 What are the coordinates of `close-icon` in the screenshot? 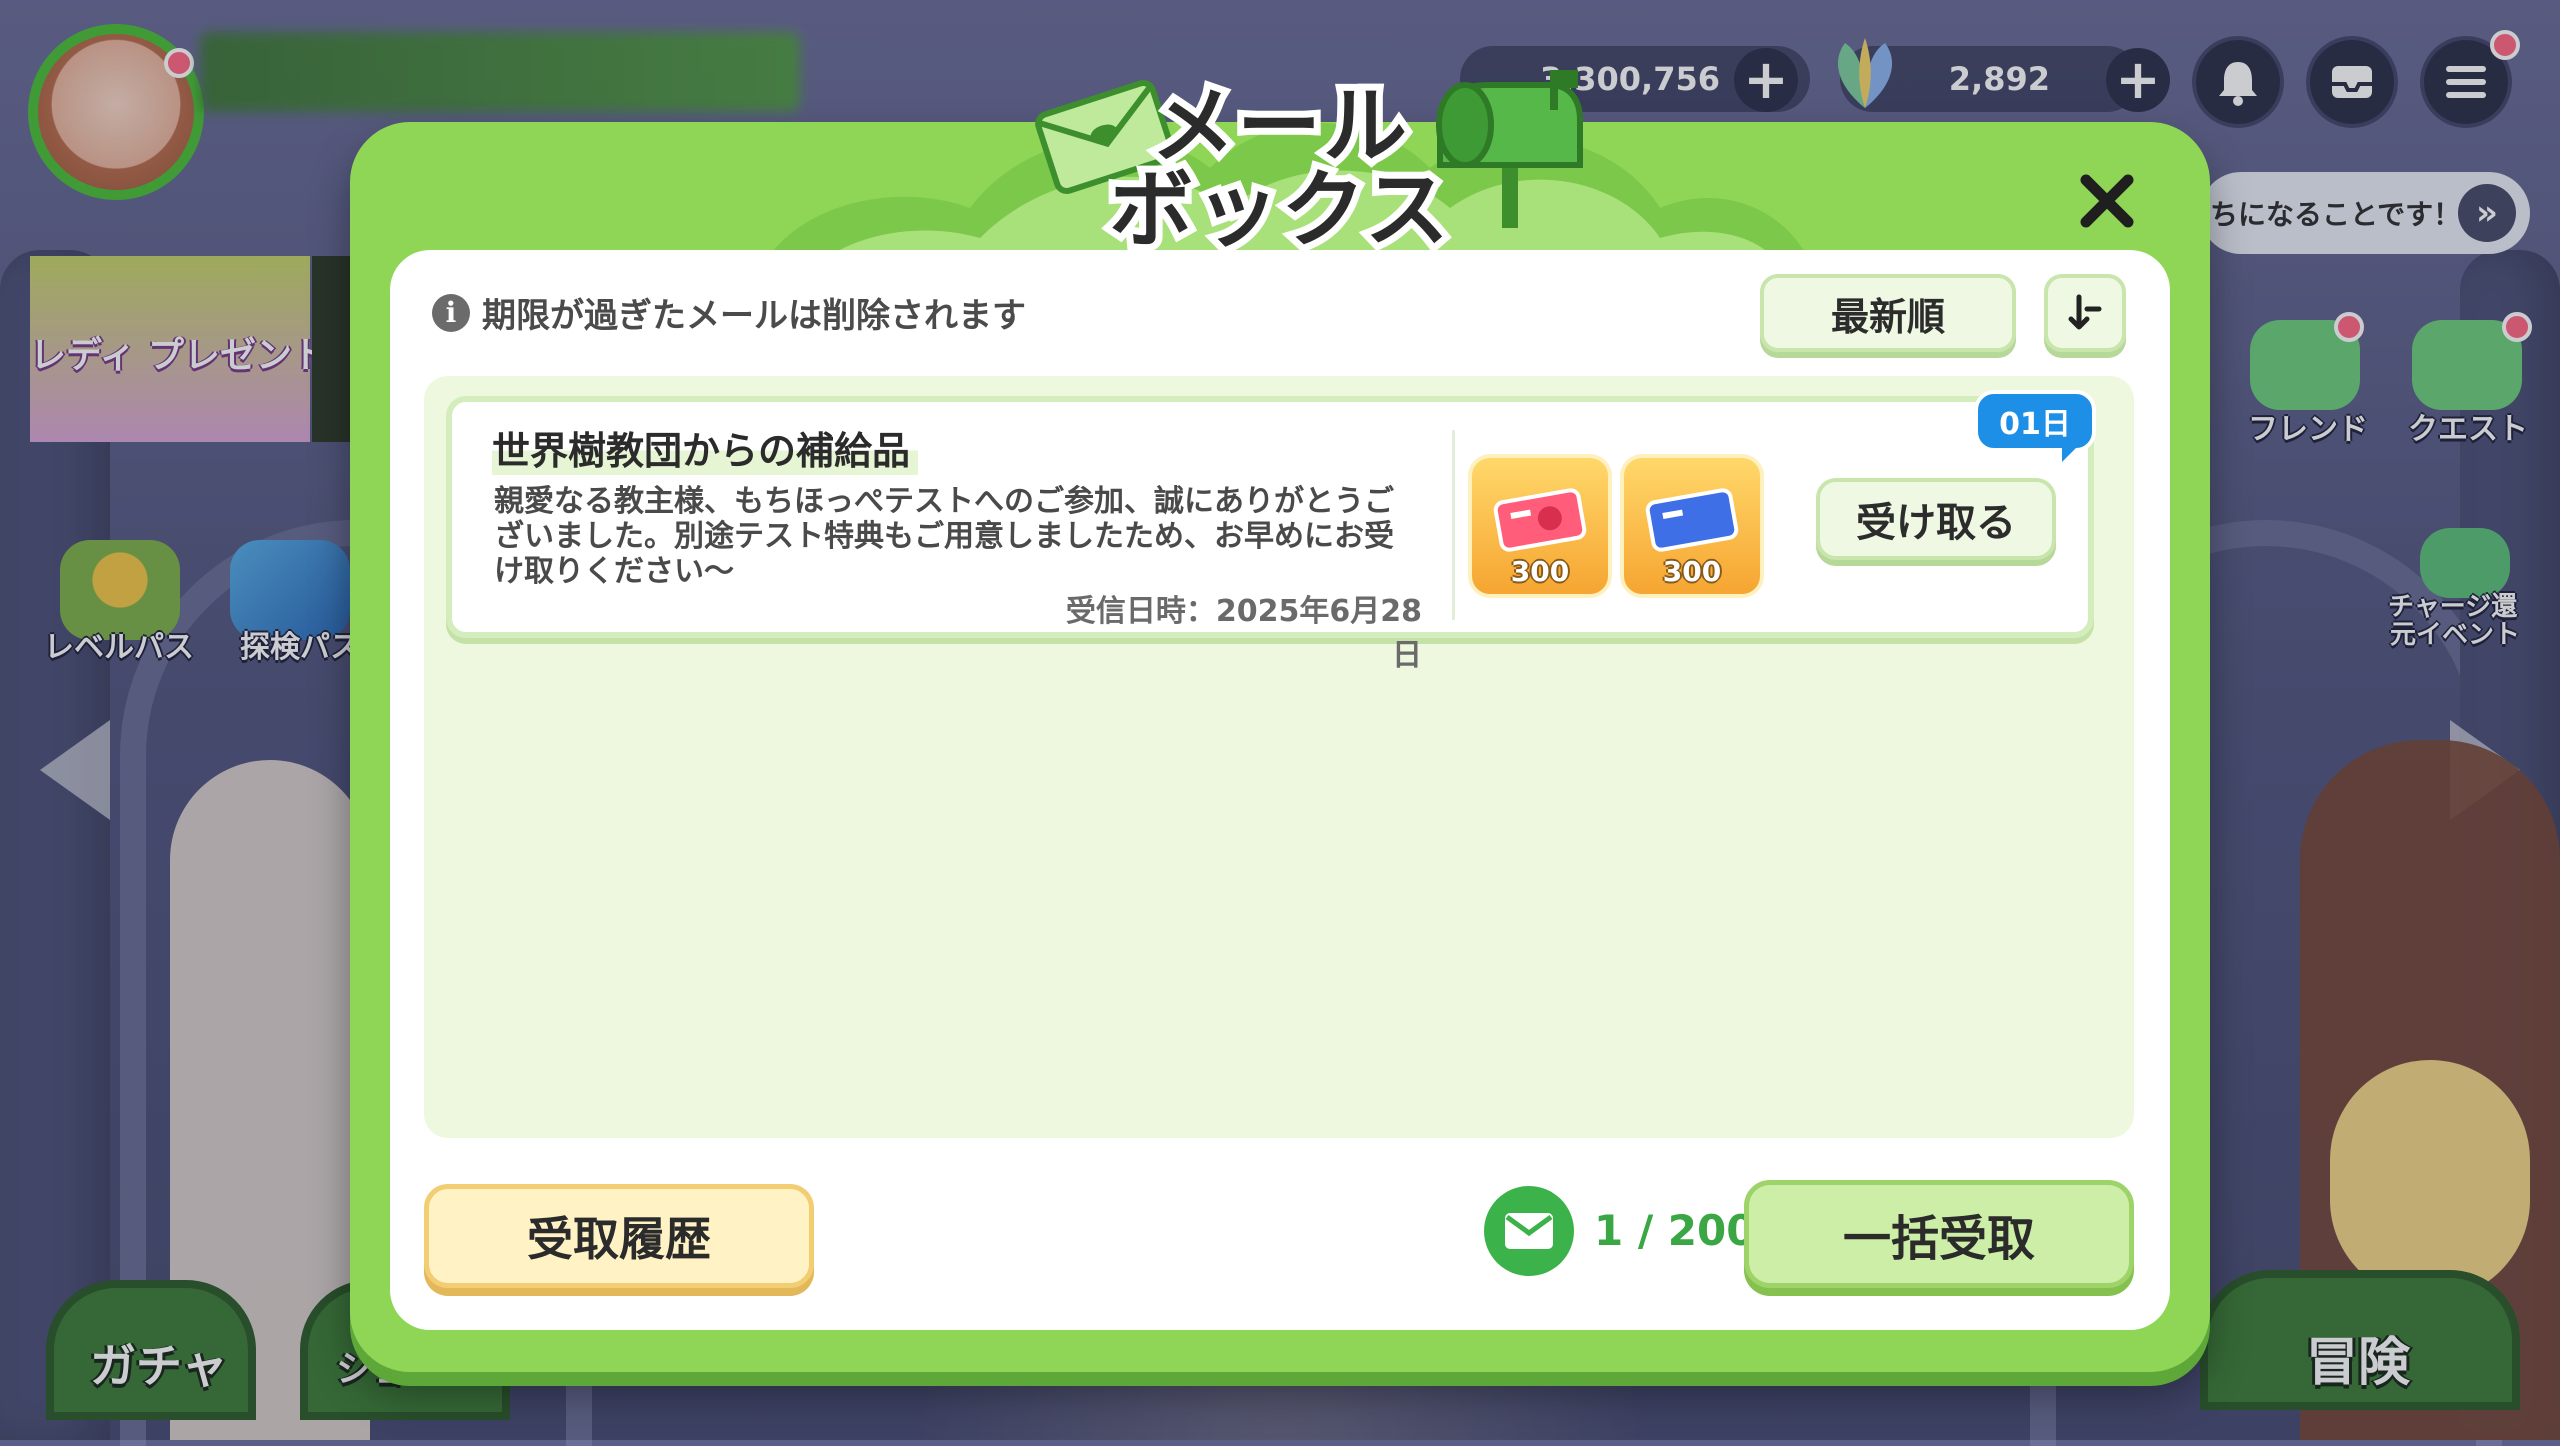 It's located at (2107, 201).